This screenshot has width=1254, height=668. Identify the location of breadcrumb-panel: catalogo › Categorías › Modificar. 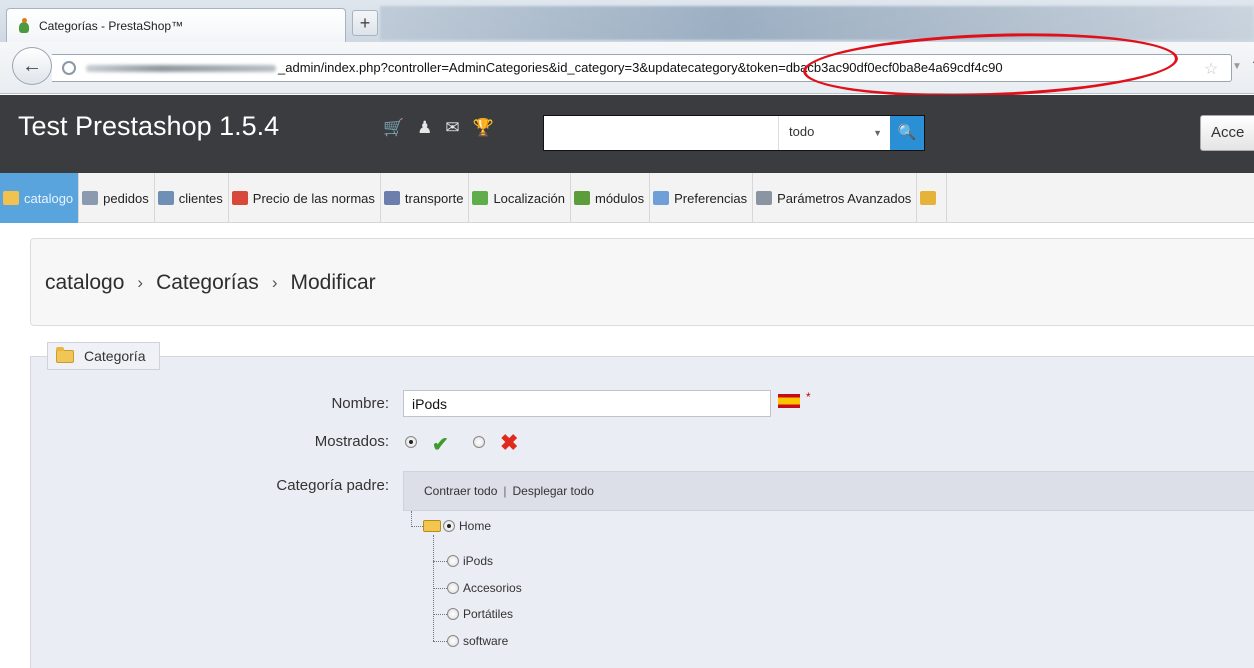
(642, 282).